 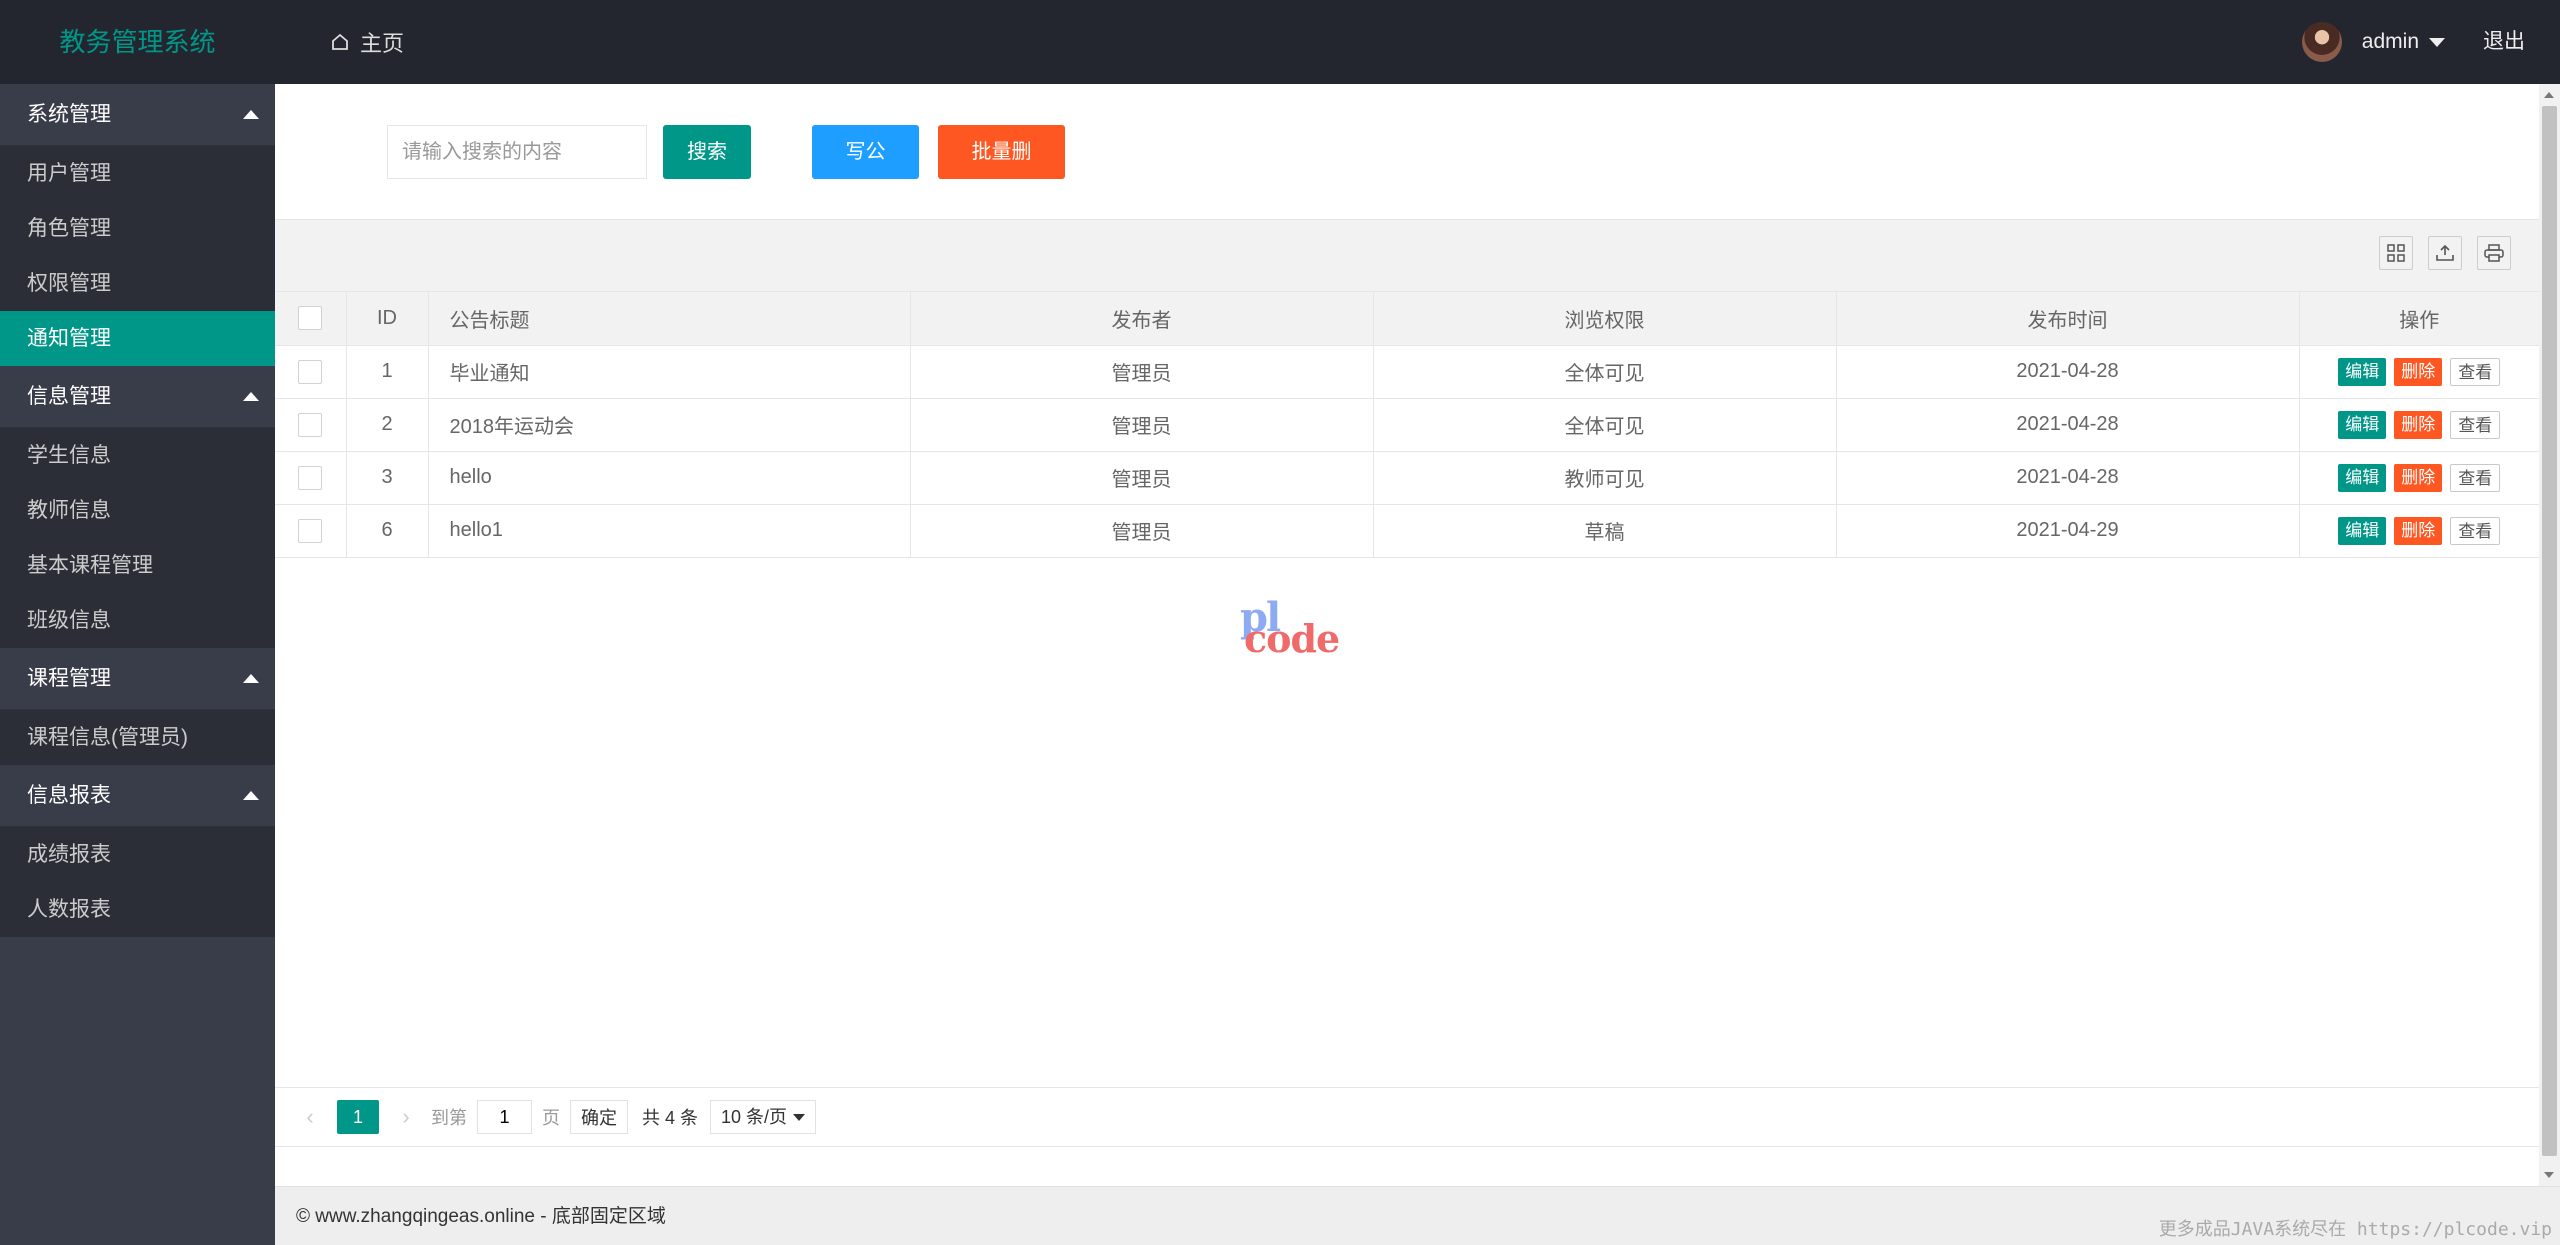 I want to click on page-size-value: 10 条/页, so click(x=754, y=1117).